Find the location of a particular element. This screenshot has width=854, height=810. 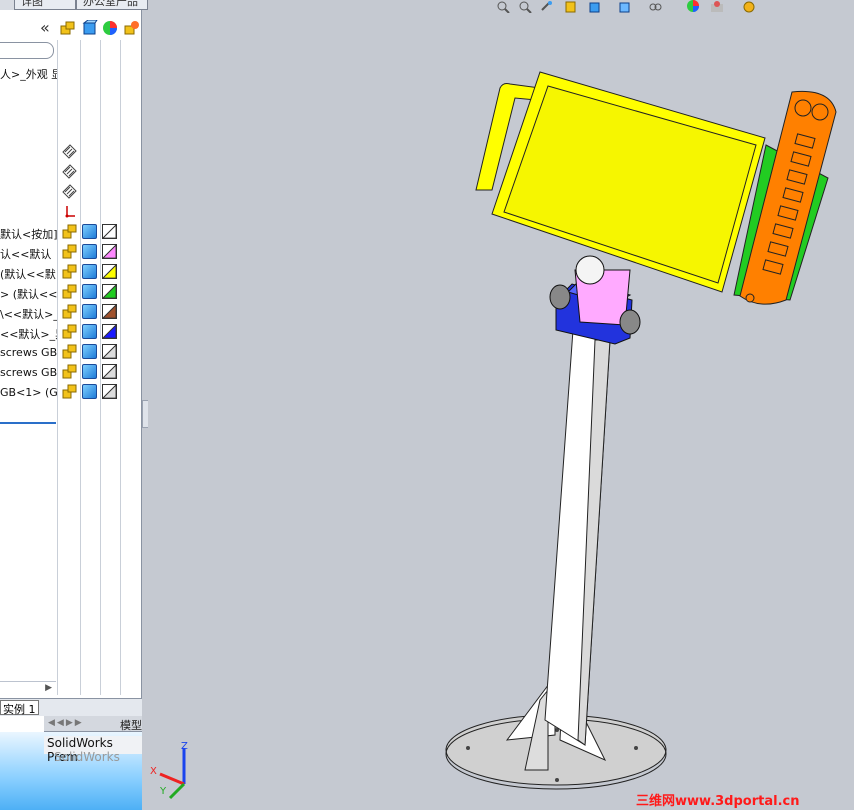

tree-row-component: GB<1> (G is located at coordinates (71, 393).